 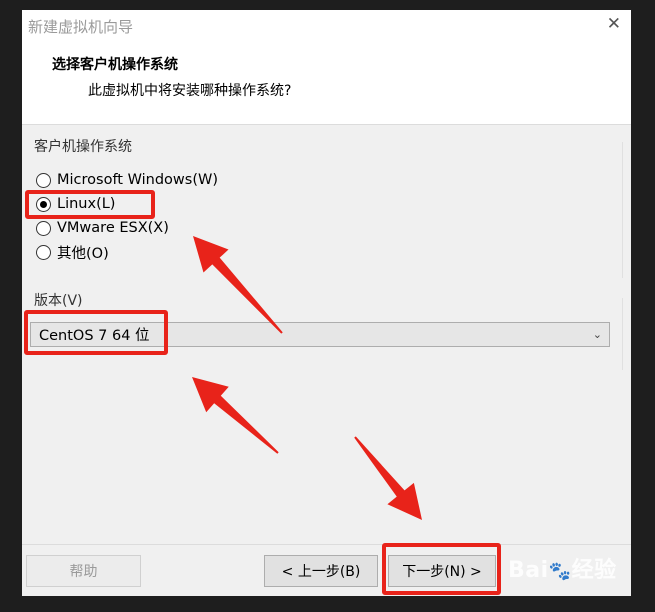 What do you see at coordinates (528, 570) in the screenshot?
I see `watermark-text: Bai` at bounding box center [528, 570].